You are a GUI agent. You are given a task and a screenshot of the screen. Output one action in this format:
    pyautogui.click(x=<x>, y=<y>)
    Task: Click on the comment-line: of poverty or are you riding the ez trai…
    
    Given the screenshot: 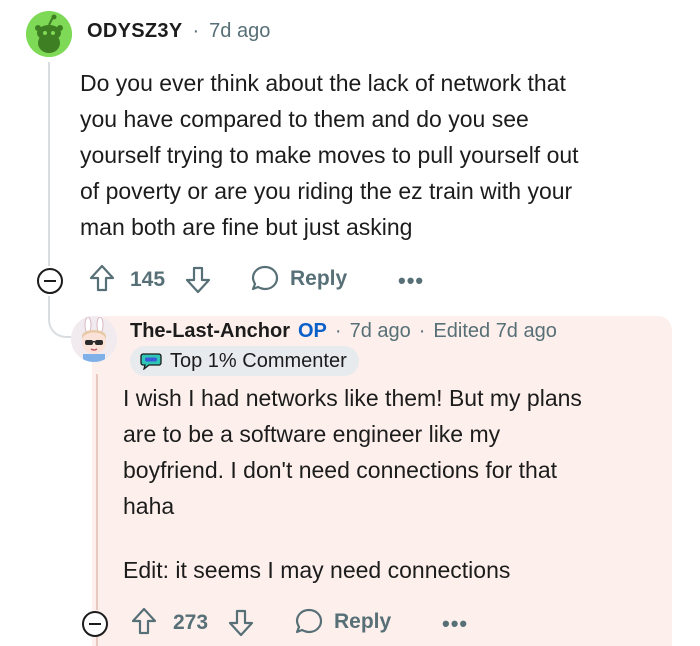 What is the action you would take?
    pyautogui.click(x=326, y=191)
    